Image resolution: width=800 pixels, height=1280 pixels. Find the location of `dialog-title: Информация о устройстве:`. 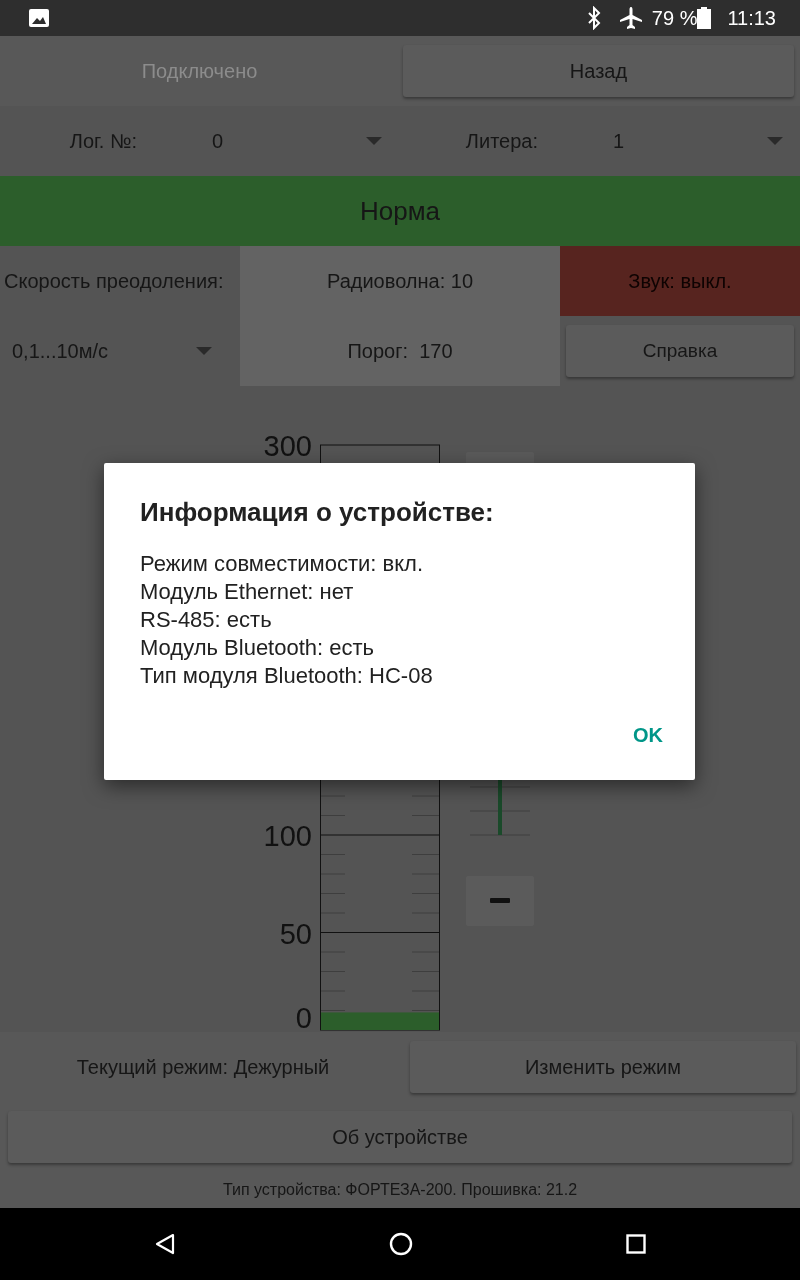

dialog-title: Информация о устройстве: is located at coordinates (317, 512).